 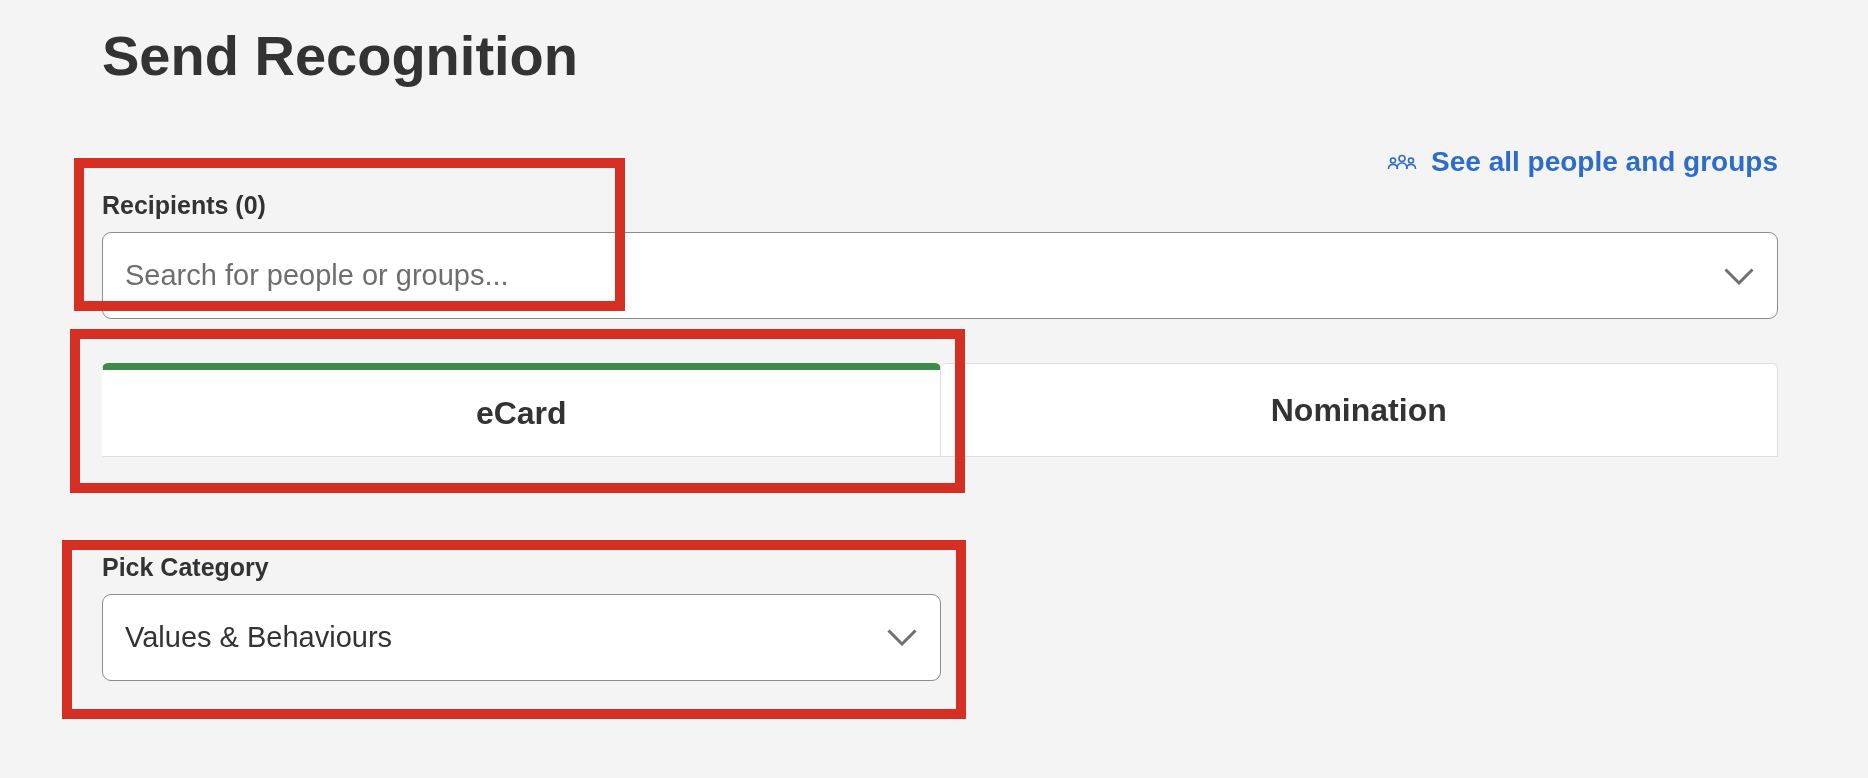 I want to click on field-label: Pick Category, so click(x=185, y=567).